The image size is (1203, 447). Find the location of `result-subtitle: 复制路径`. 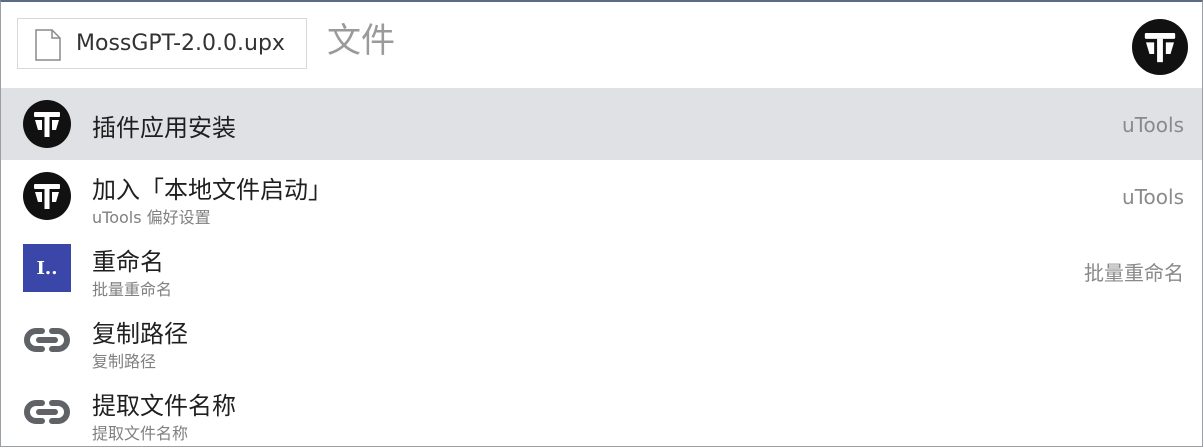

result-subtitle: 复制路径 is located at coordinates (124, 361).